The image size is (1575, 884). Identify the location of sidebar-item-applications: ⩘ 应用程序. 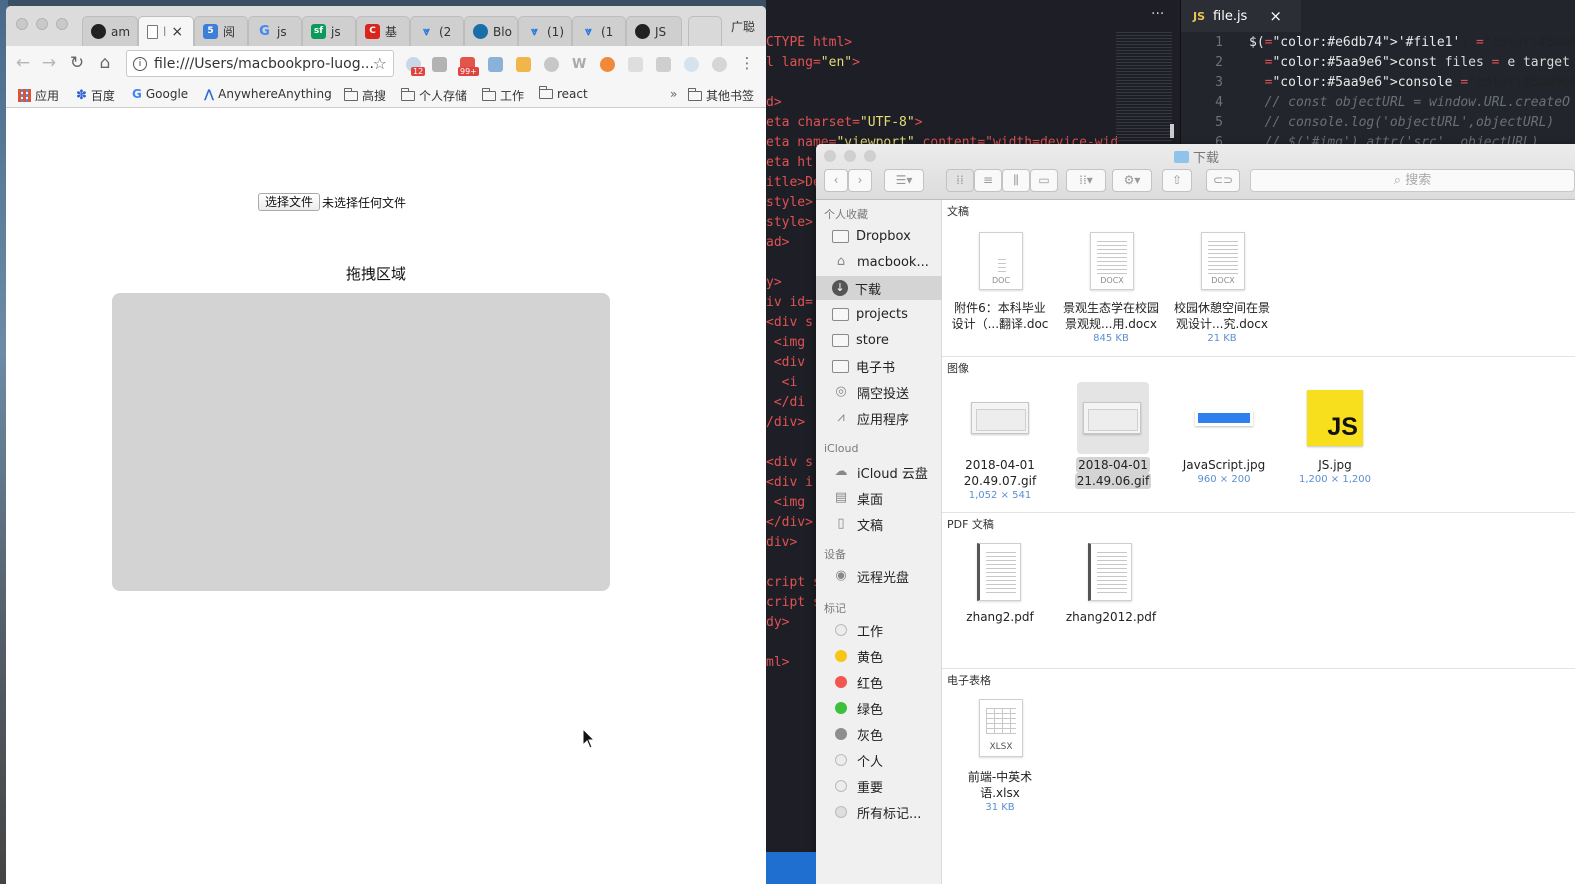
(879, 418).